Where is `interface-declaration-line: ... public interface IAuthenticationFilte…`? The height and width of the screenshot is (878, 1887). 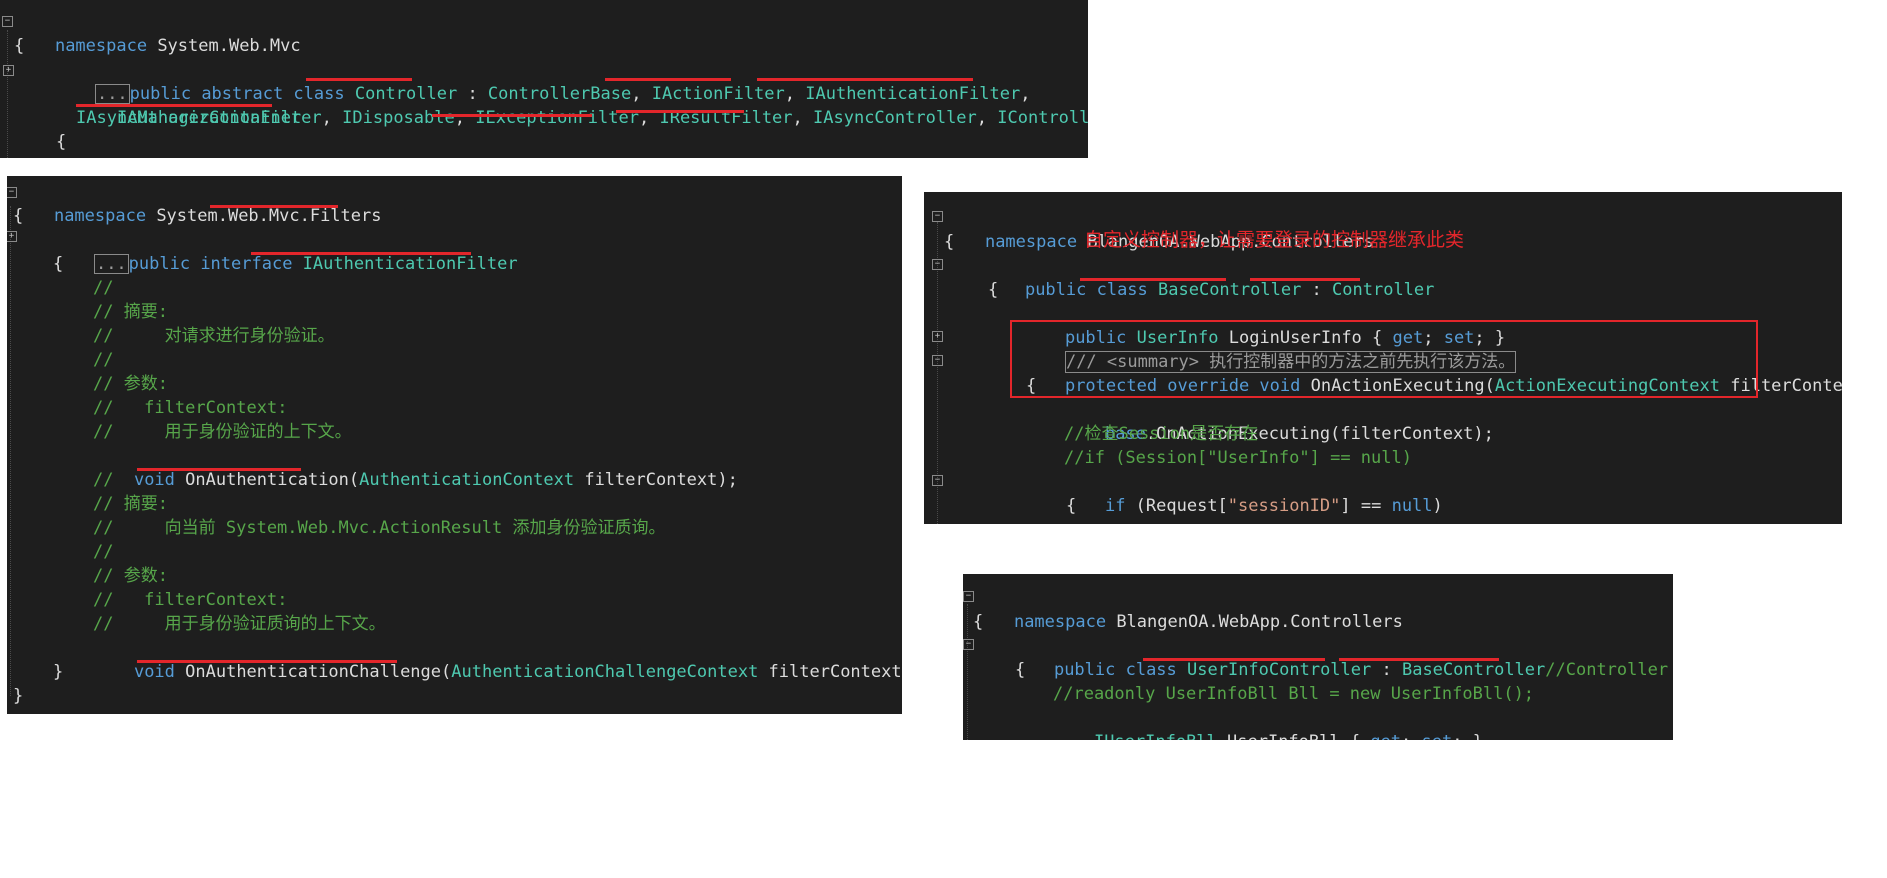
interface-declaration-line: ... public interface IAuthenticationFilte… is located at coordinates (285, 251).